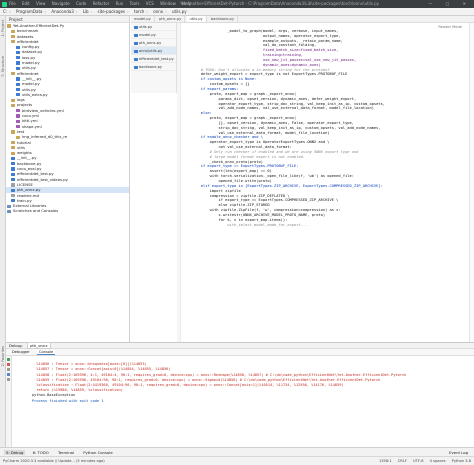  I want to click on library-icon, so click(9, 206).